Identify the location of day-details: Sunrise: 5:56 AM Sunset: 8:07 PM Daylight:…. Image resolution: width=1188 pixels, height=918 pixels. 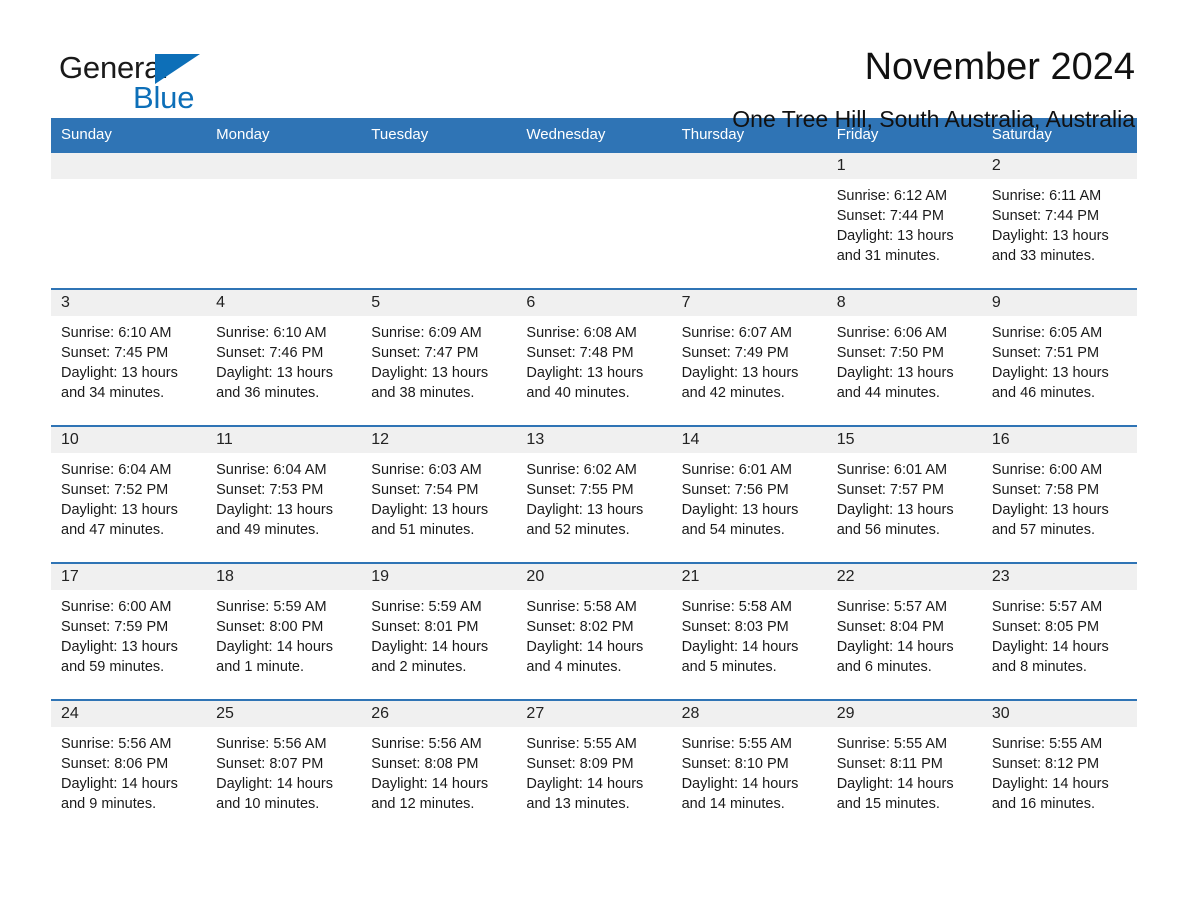
(283, 770).